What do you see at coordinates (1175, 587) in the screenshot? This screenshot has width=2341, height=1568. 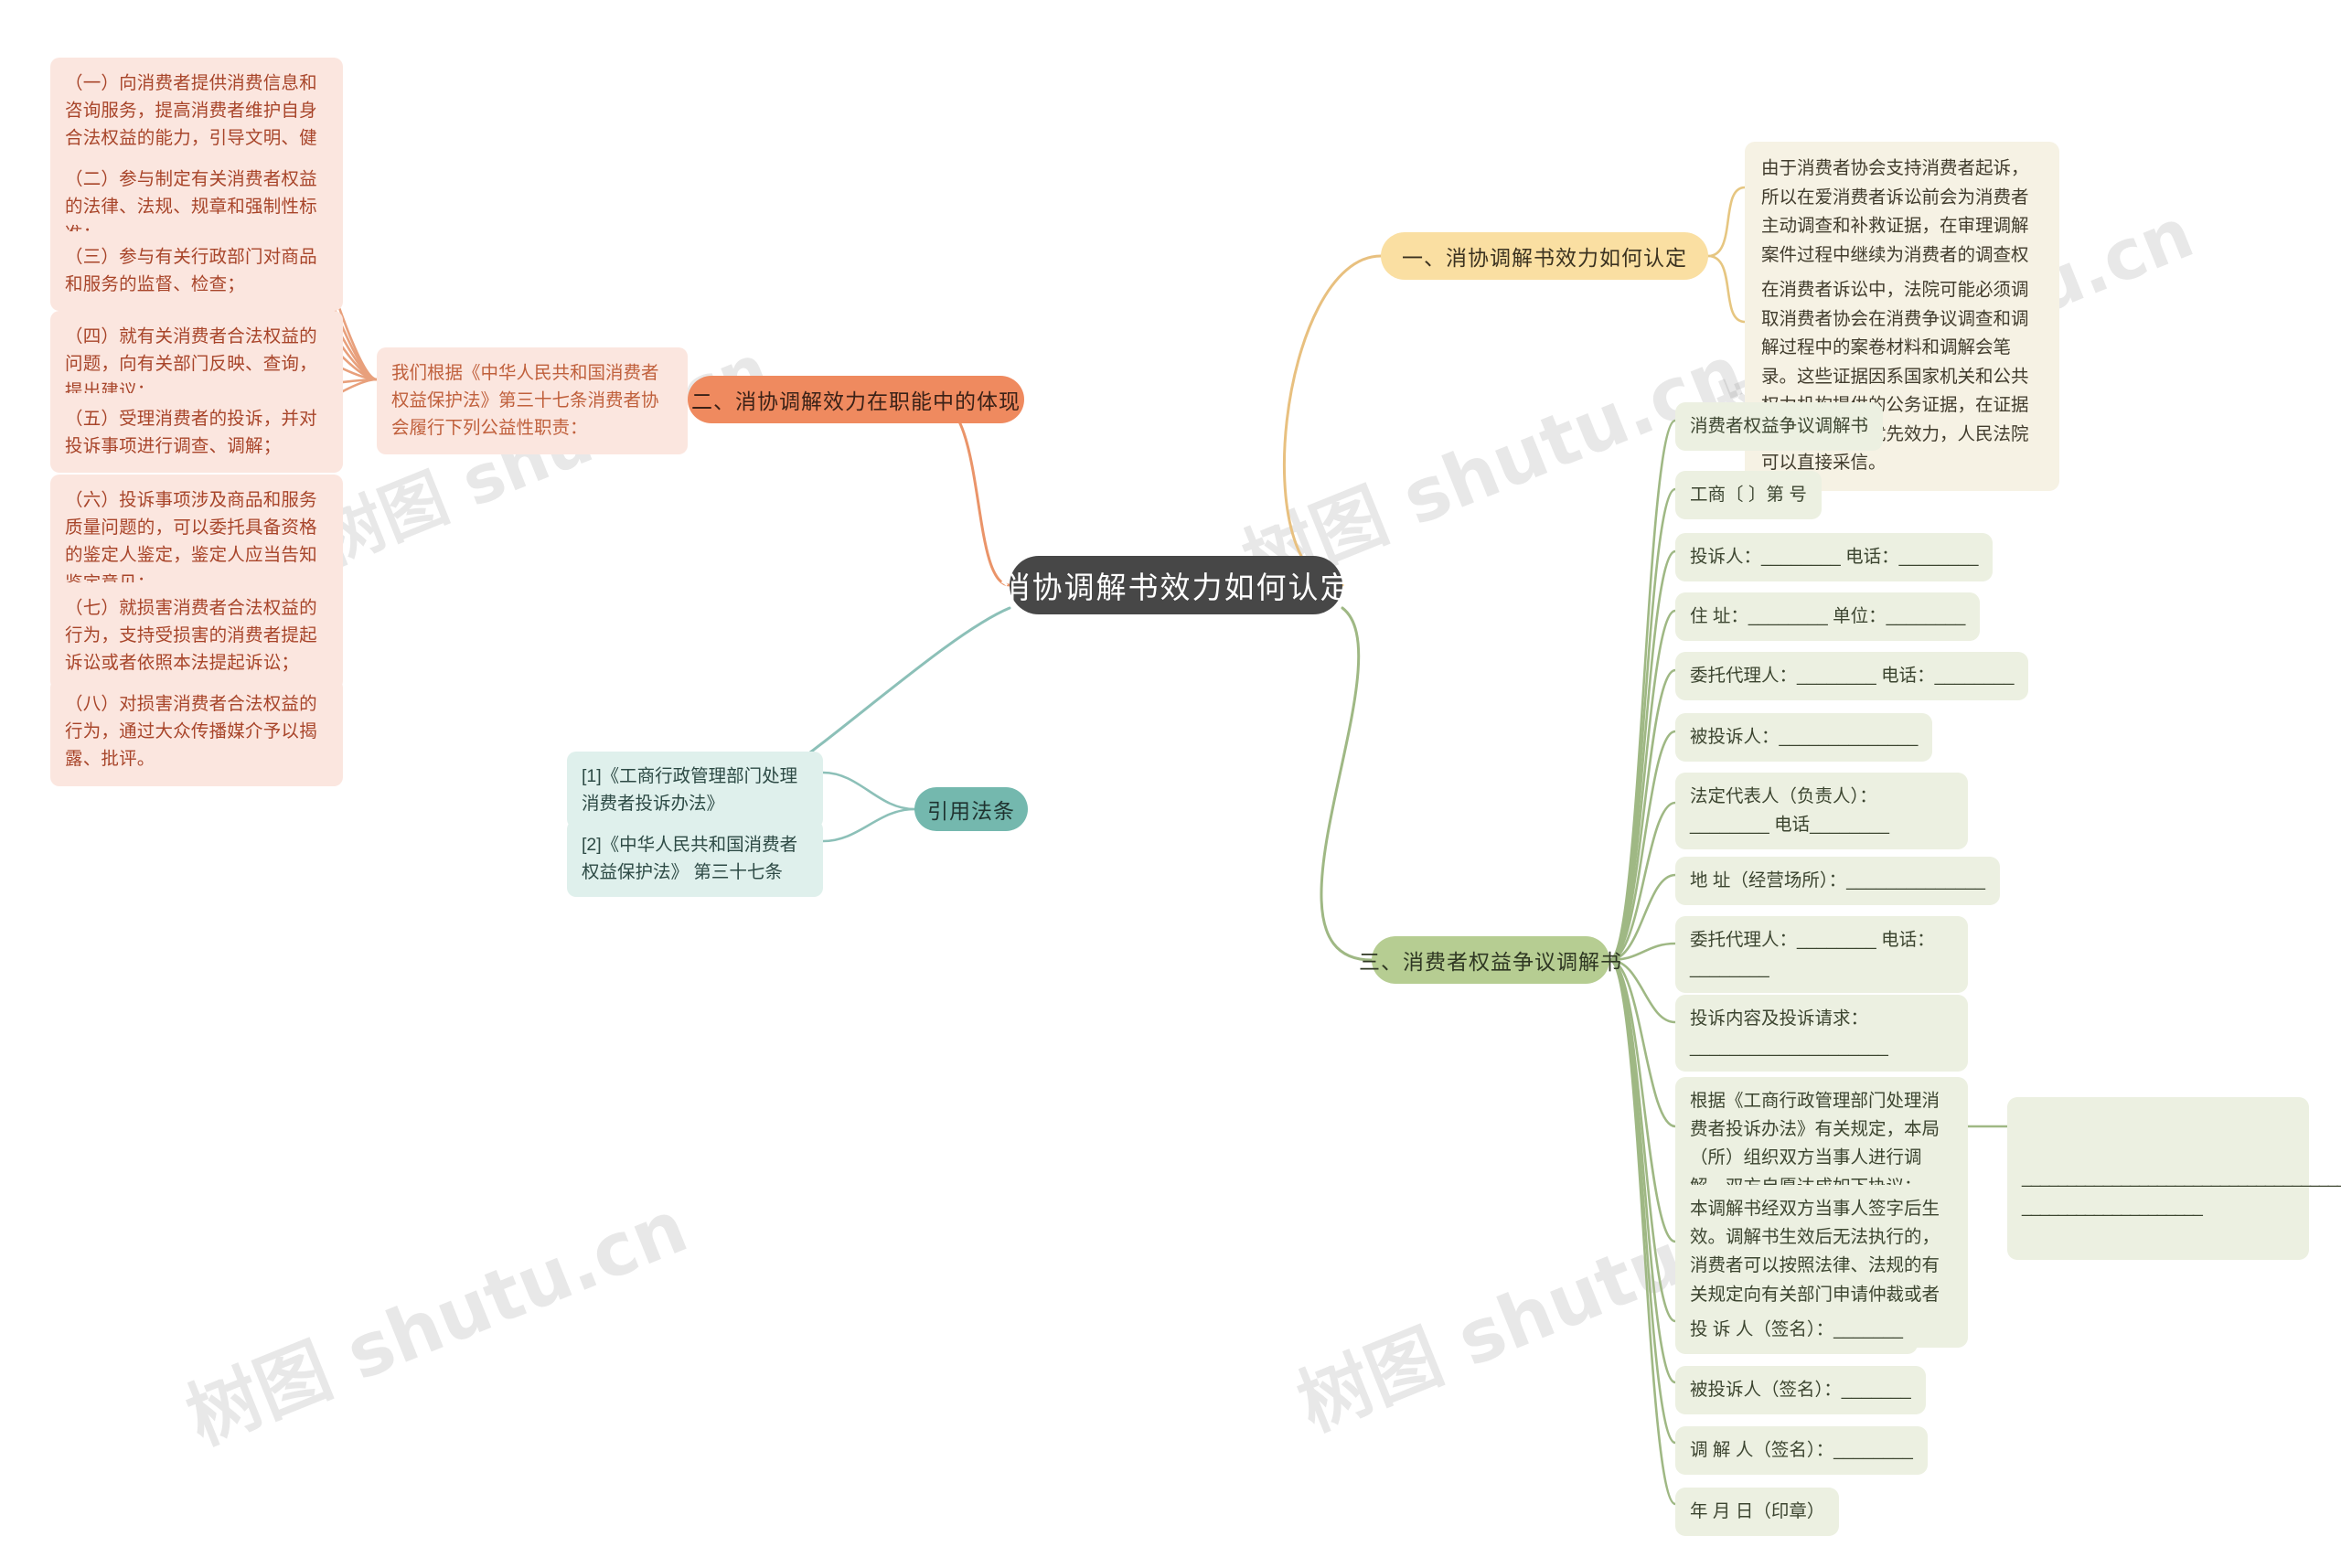 I see `root-label: 消协调解书效力如何认定` at bounding box center [1175, 587].